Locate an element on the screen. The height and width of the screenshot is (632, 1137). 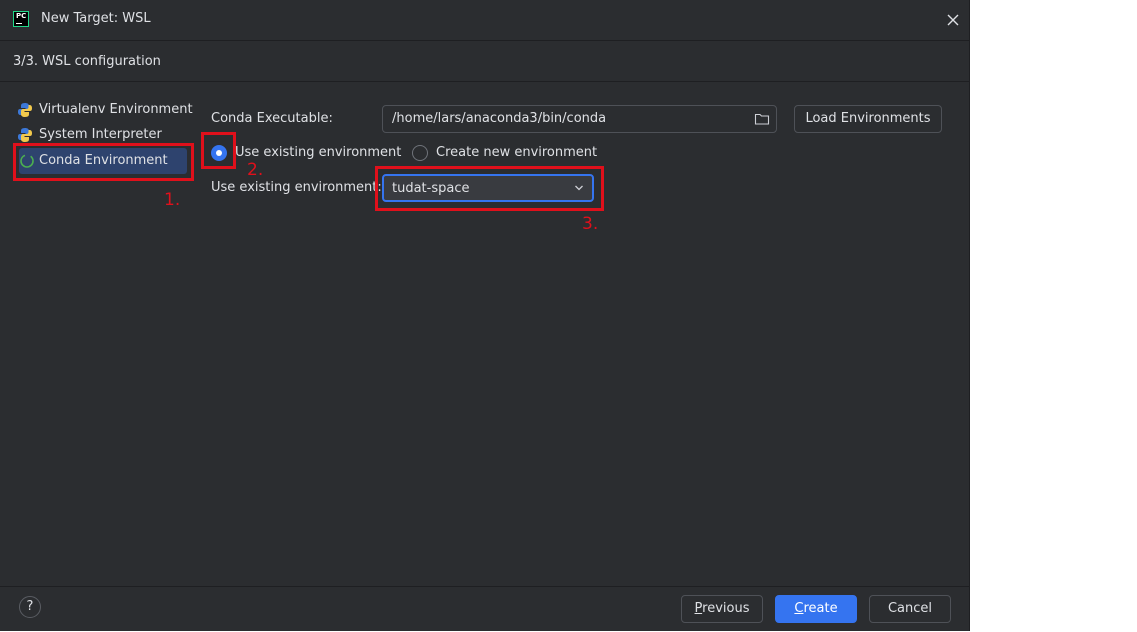
load-environments-button: Load Environments is located at coordinates (868, 119).